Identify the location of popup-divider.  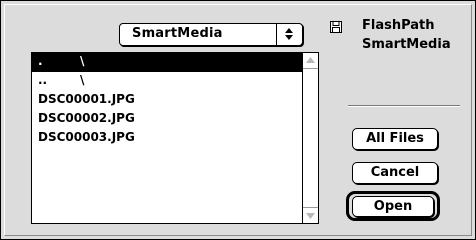
(276, 34).